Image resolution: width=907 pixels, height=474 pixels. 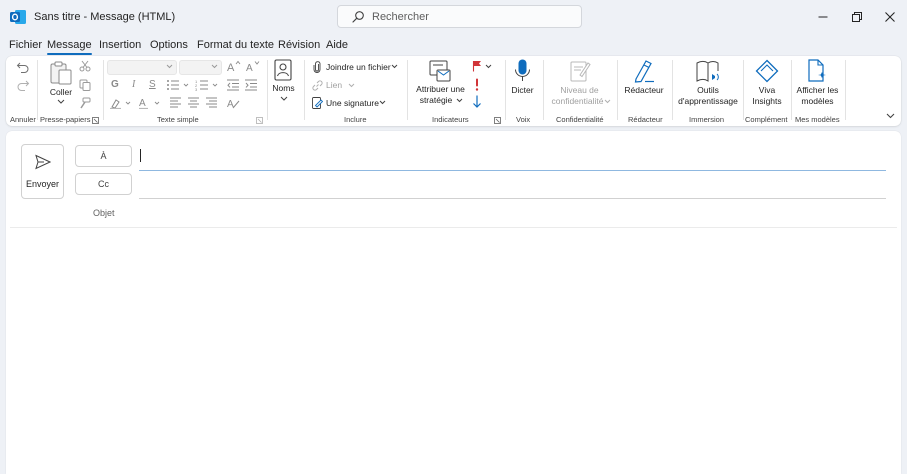 I want to click on send-button: Envoyer, so click(x=42, y=171).